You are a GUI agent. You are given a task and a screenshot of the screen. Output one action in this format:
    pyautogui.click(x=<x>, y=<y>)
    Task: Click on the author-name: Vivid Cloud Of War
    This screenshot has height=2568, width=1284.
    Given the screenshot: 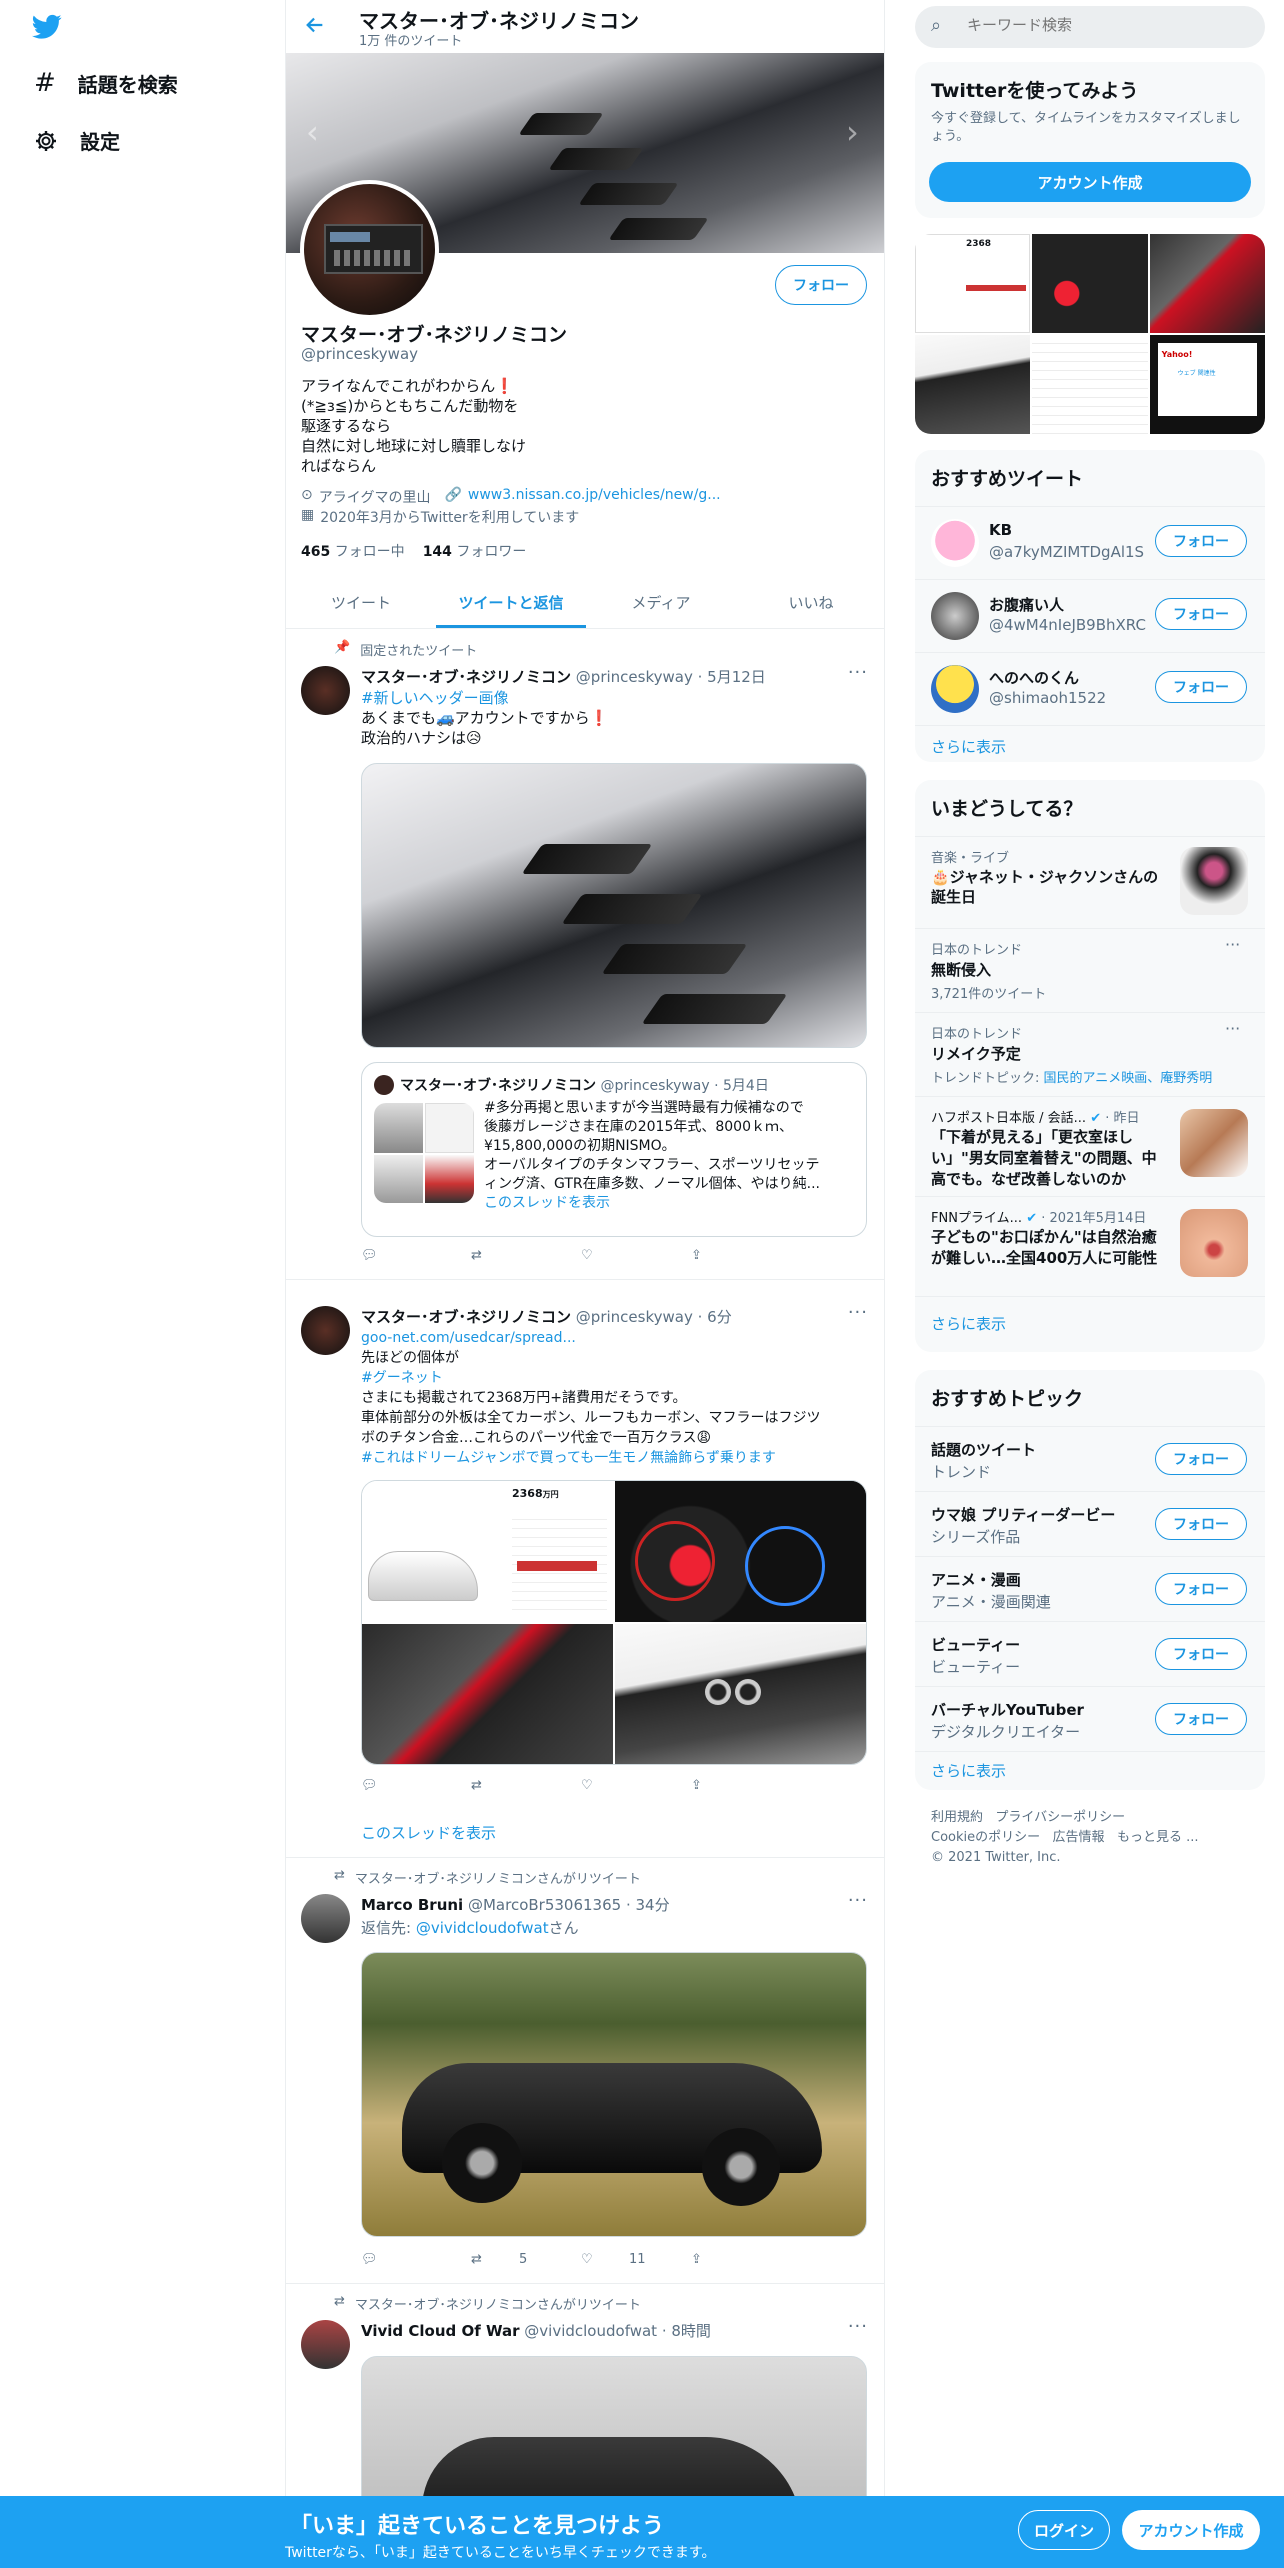 What is the action you would take?
    pyautogui.click(x=440, y=2331)
    